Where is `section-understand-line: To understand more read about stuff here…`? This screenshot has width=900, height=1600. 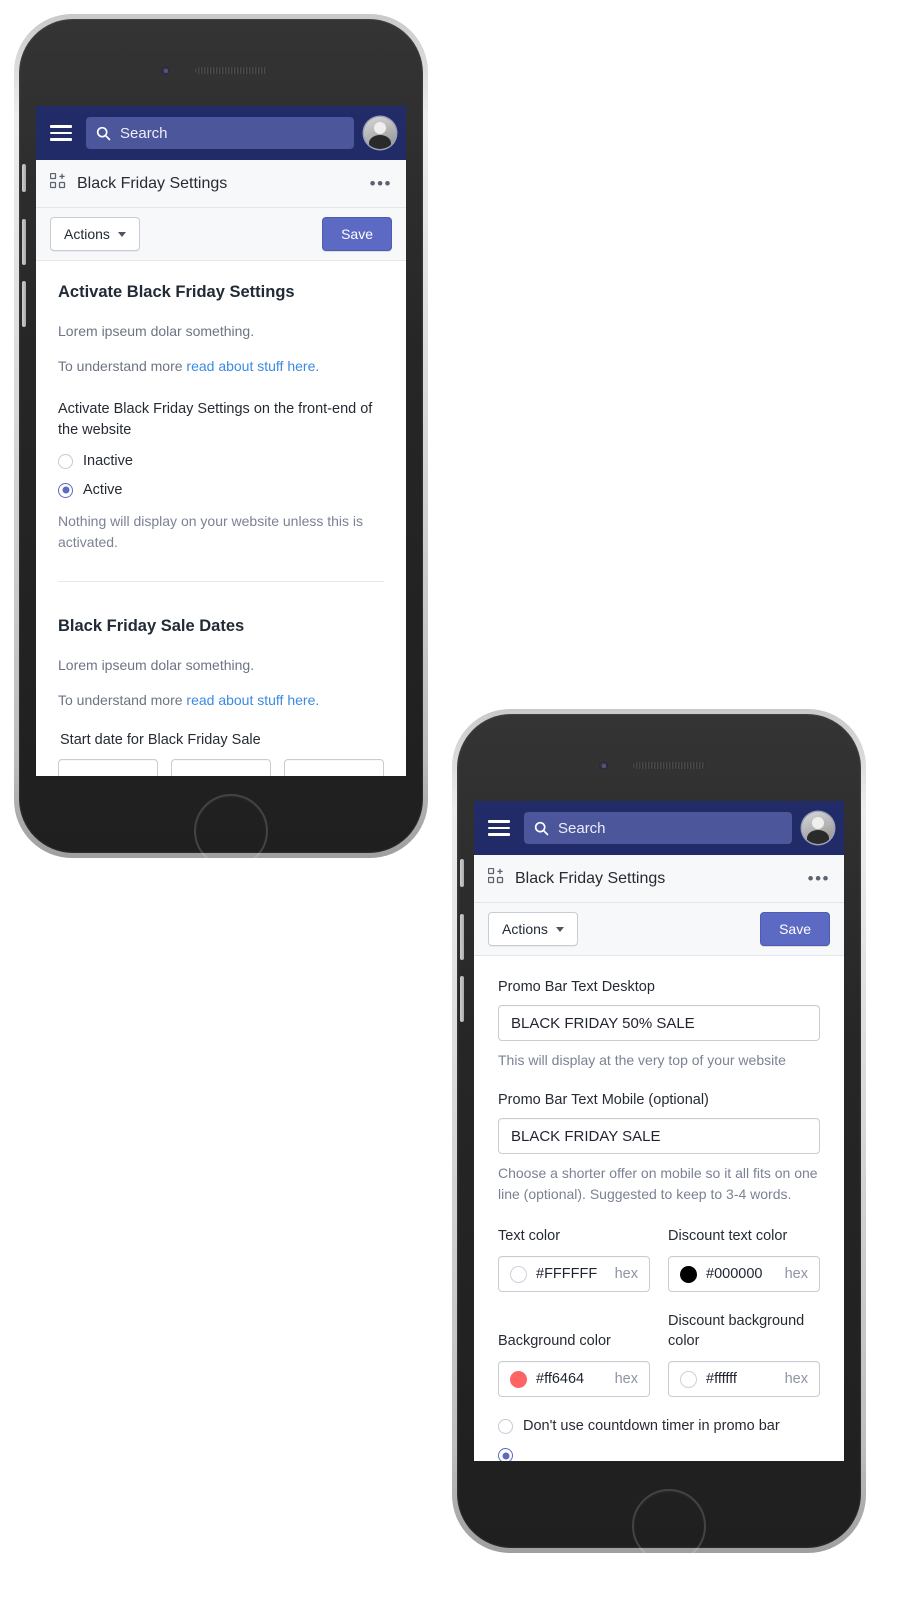
section-understand-line: To understand more read about stuff here… is located at coordinates (221, 366).